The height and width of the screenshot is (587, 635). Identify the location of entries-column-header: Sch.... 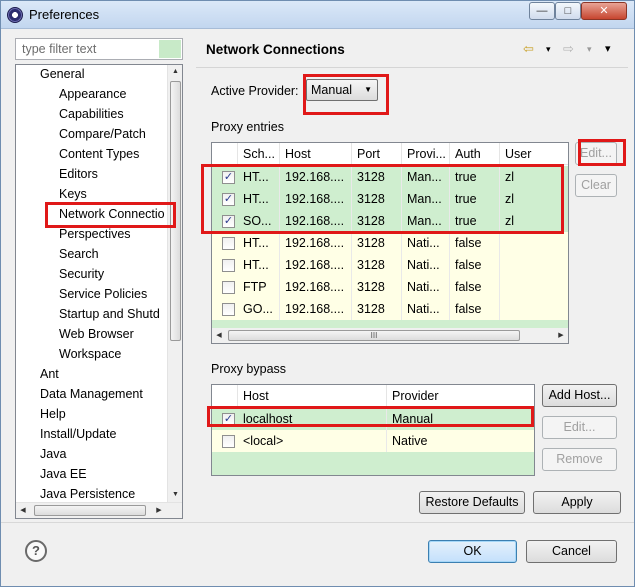
(259, 154).